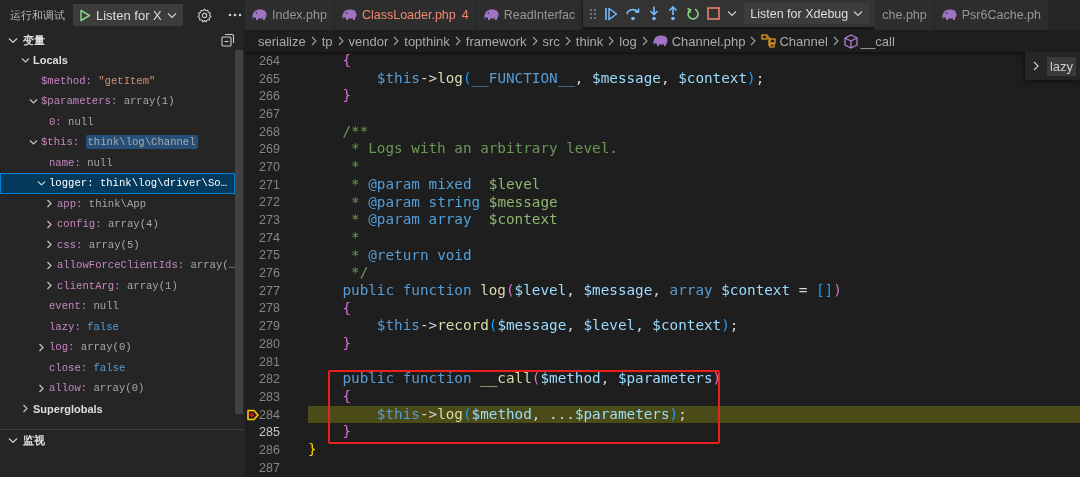  I want to click on tree-row: clientArg: array(1), so click(117, 285).